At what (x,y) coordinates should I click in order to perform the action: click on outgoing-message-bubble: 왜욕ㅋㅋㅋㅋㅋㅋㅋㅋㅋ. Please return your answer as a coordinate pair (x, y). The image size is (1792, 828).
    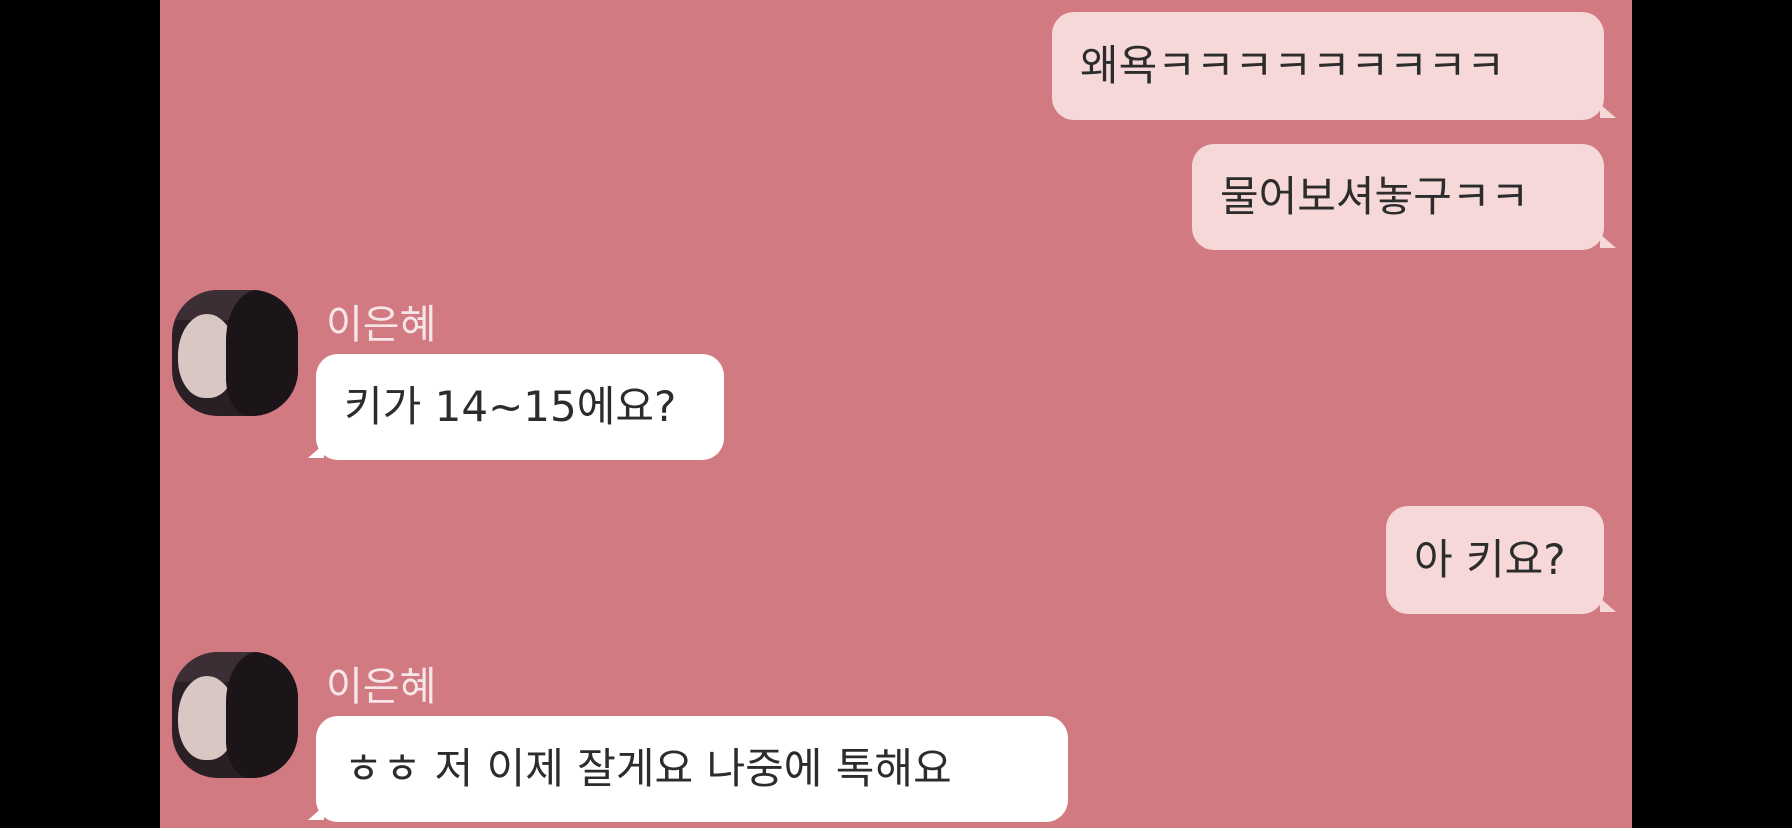
    Looking at the image, I should click on (1328, 66).